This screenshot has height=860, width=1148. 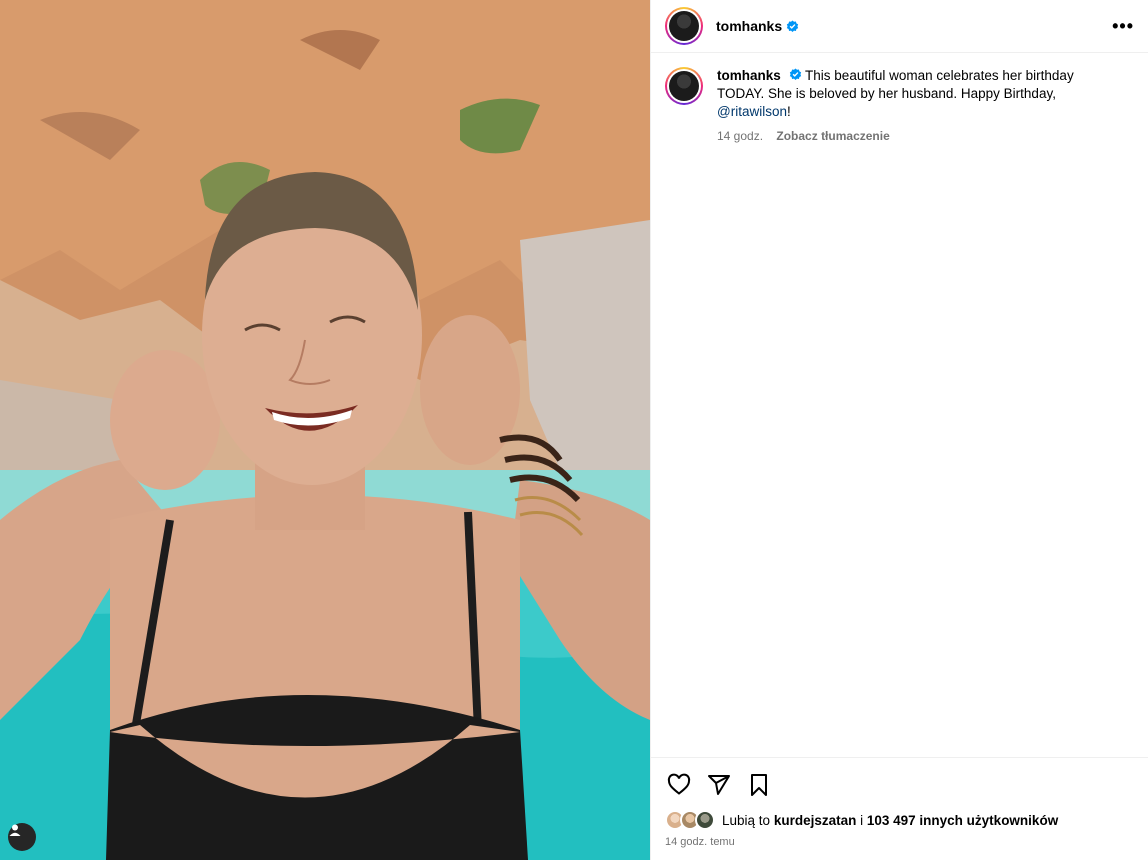 I want to click on like-button, so click(x=679, y=785).